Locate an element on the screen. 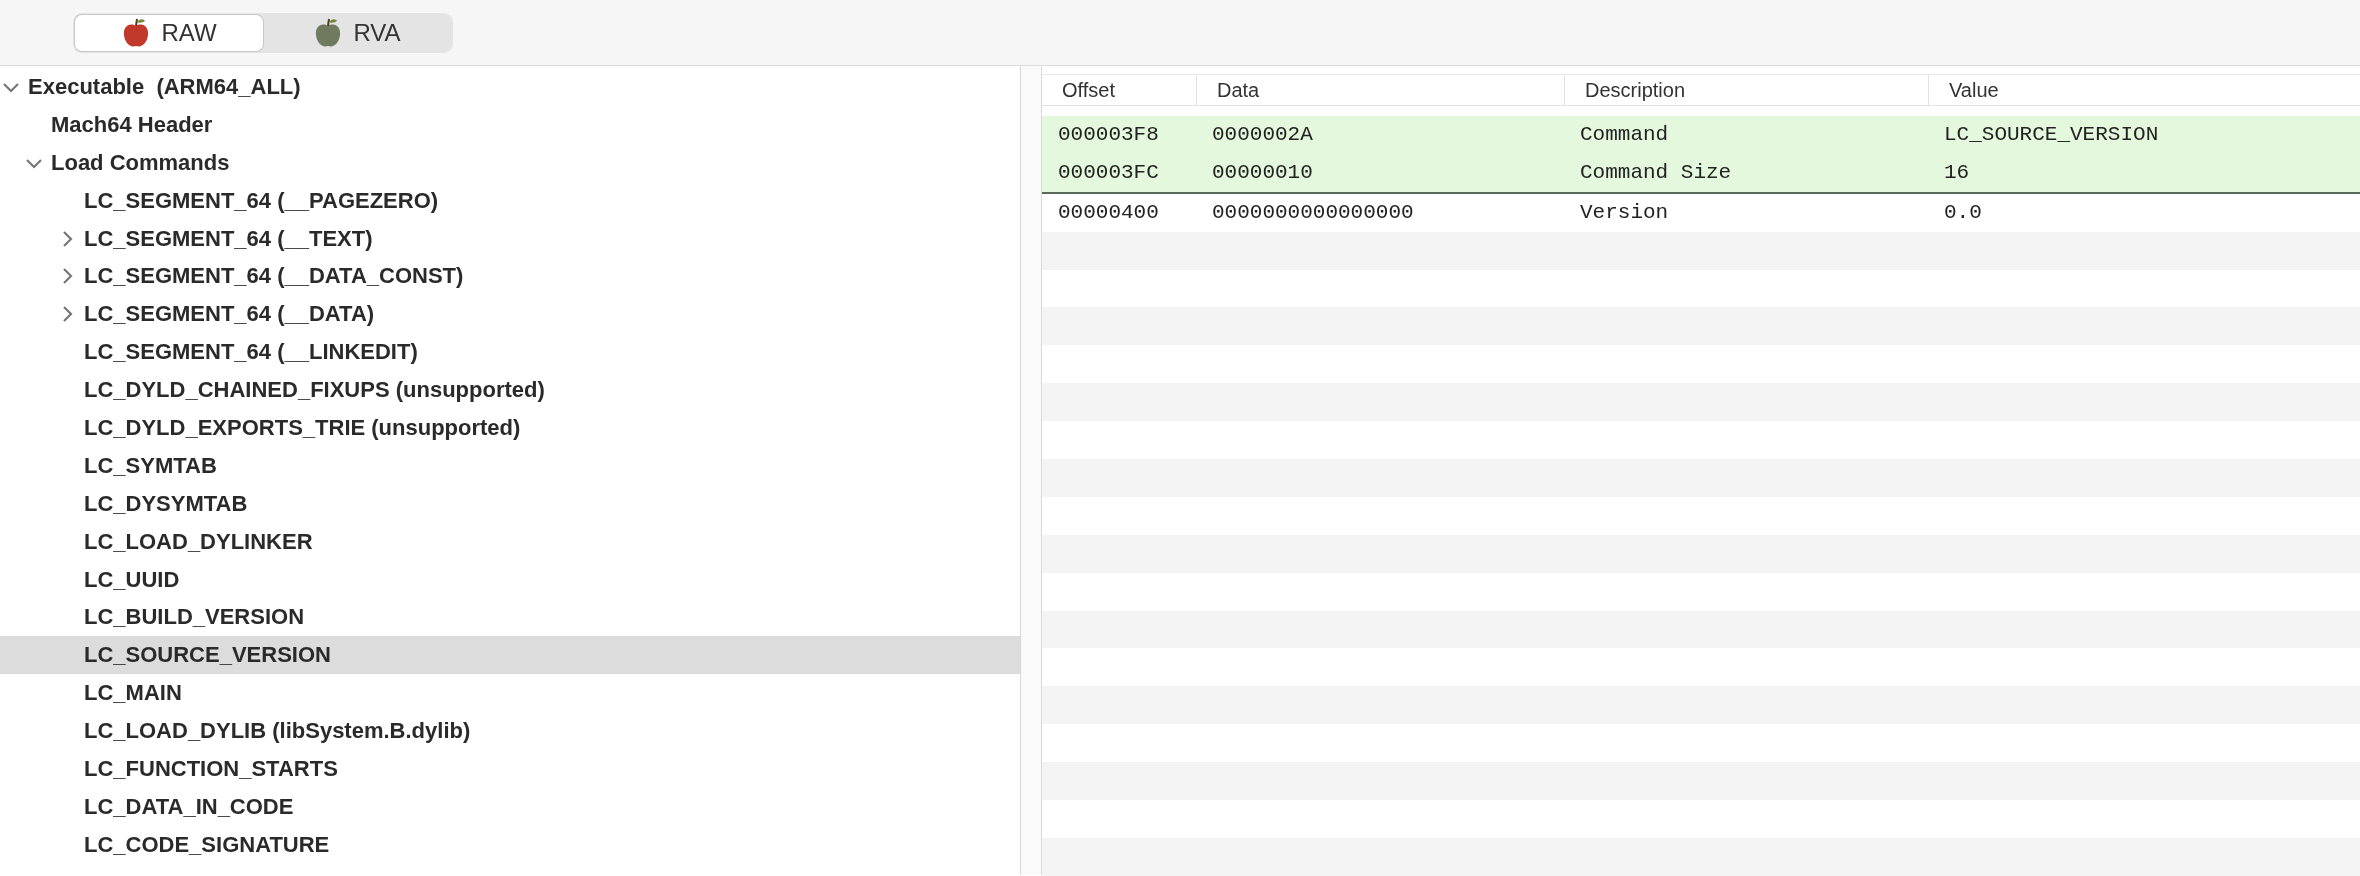  table-cell-text: 000003F8 is located at coordinates (1108, 135).